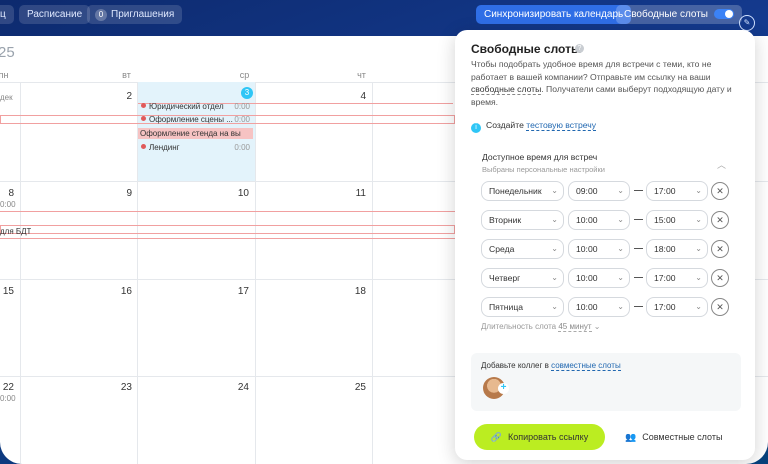  I want to click on invitations-count: 0, so click(101, 15).